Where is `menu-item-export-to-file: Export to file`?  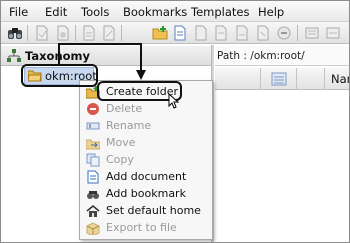
menu-item-export-to-file: Export to file is located at coordinates (146, 228).